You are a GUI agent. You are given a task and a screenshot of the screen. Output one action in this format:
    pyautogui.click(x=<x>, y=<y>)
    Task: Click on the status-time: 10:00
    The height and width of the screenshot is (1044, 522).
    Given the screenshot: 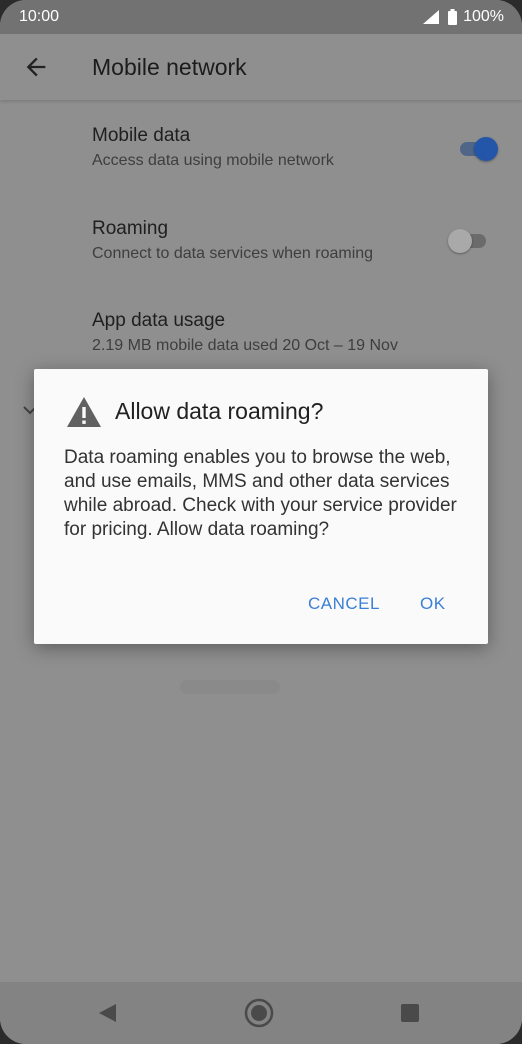 What is the action you would take?
    pyautogui.click(x=39, y=16)
    